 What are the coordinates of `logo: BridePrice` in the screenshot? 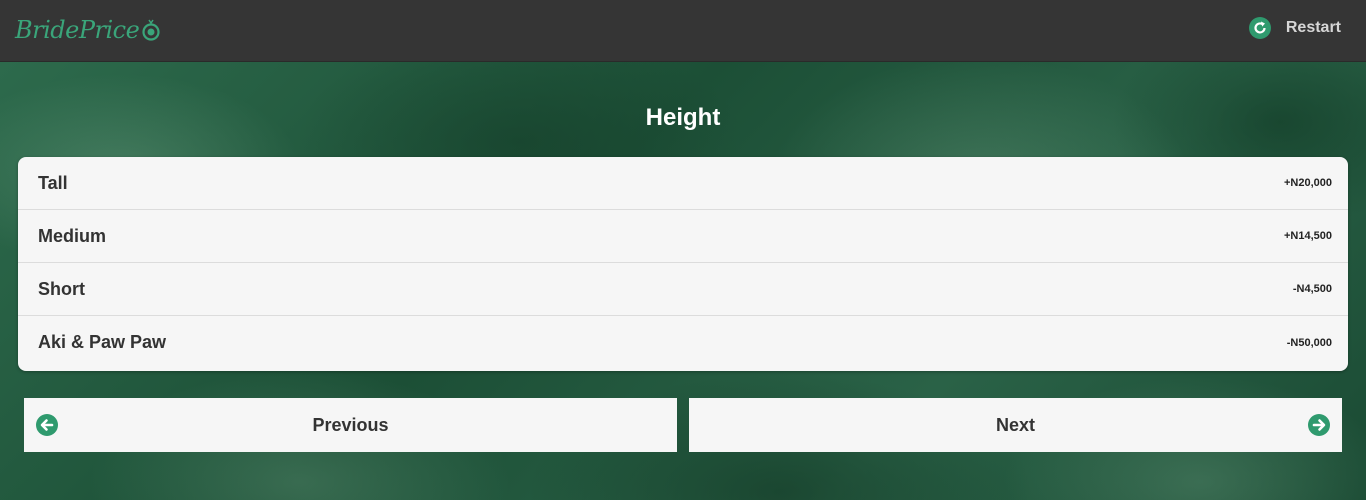 It's located at (88, 30).